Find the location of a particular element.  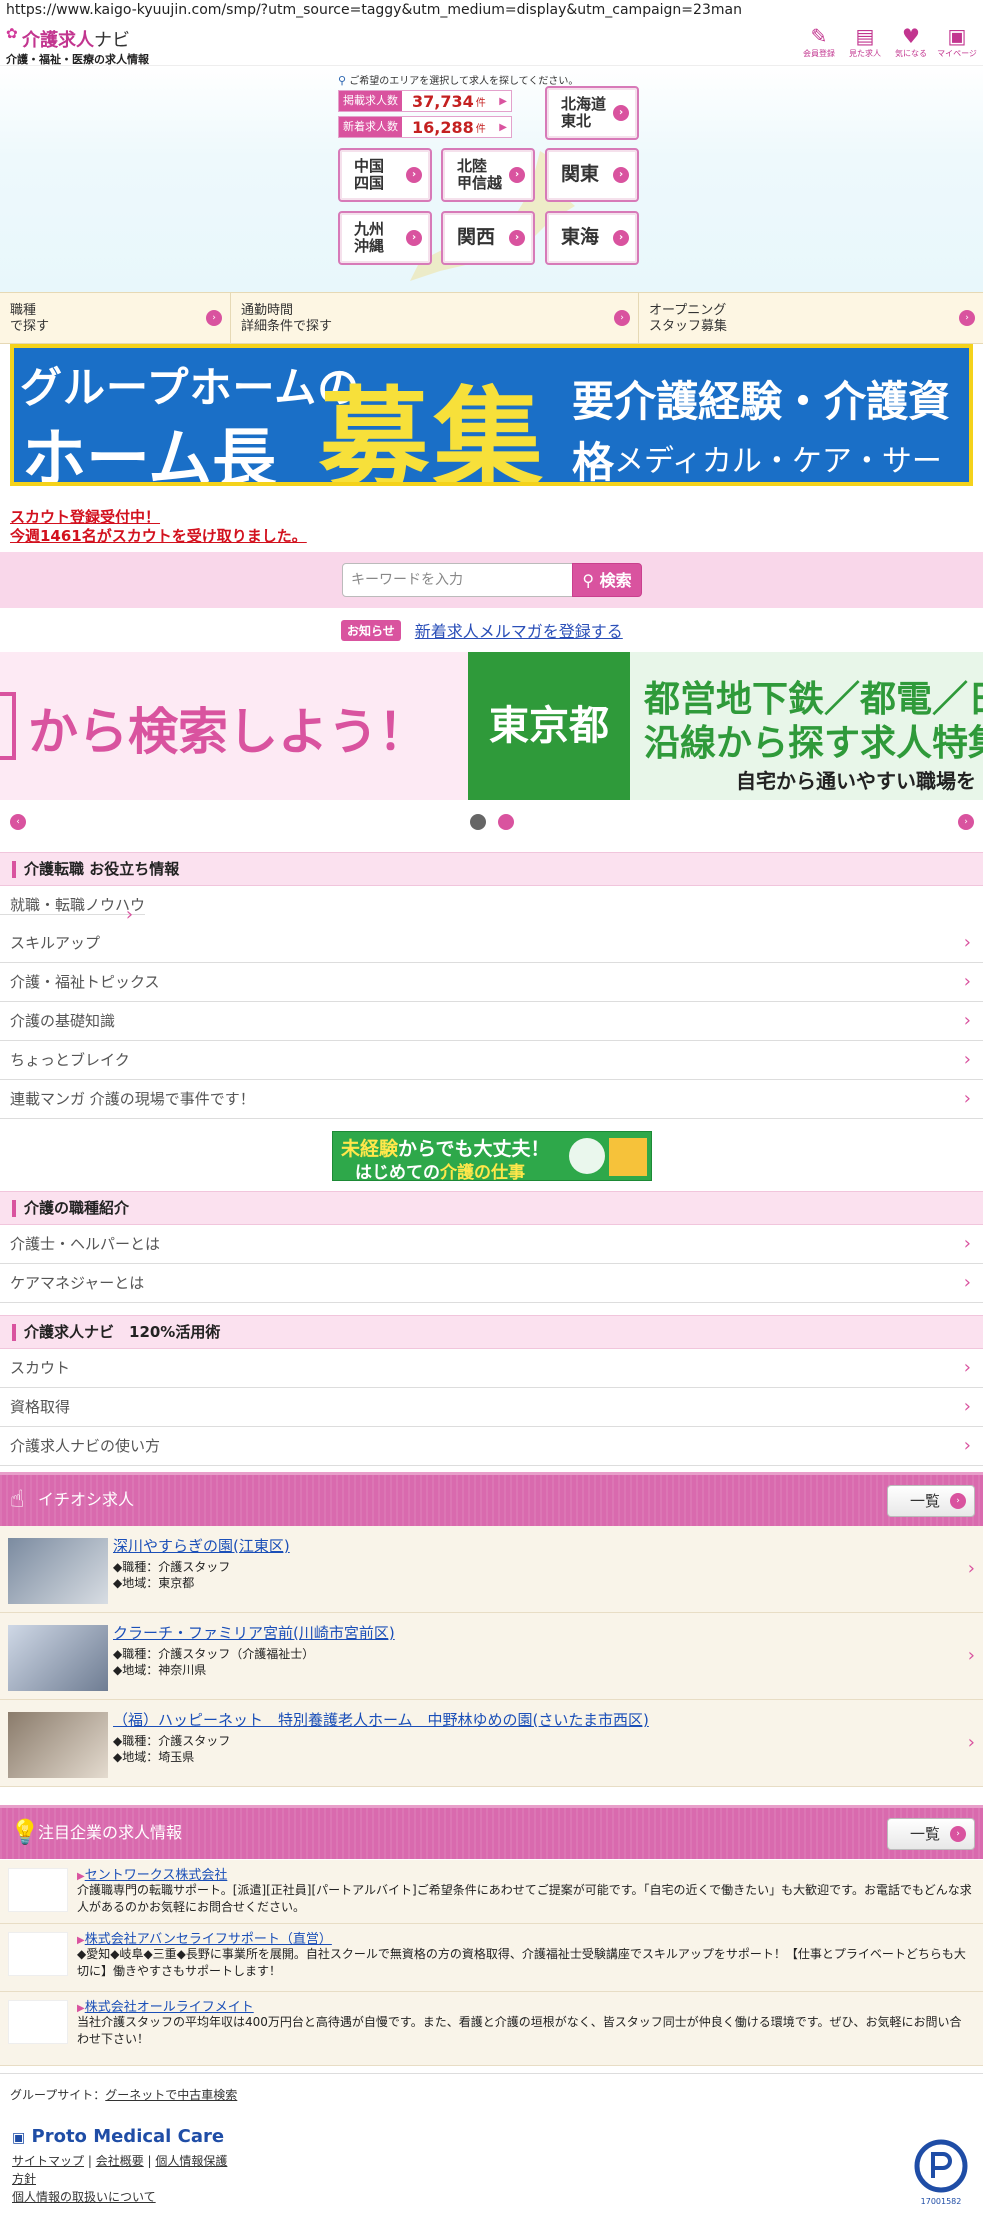

pmc-logo-icon: ▣ is located at coordinates (19, 2138).